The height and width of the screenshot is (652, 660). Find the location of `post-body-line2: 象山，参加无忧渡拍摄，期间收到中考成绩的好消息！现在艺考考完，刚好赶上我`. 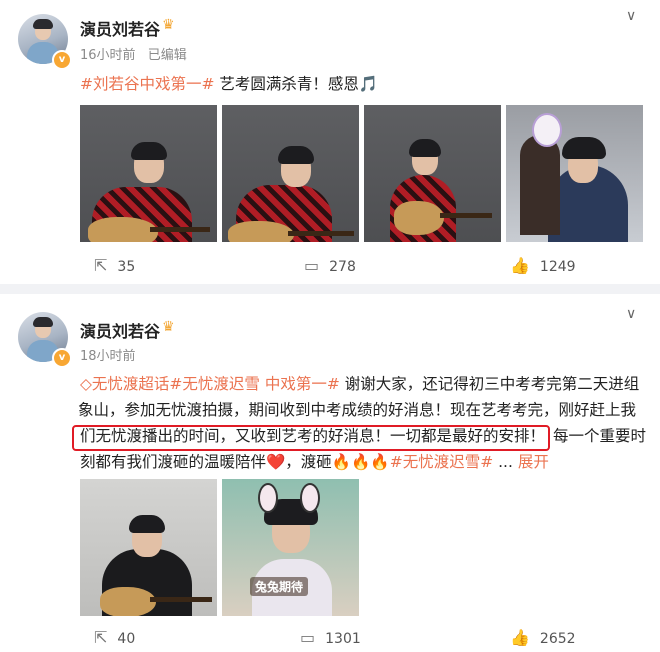

post-body-line2: 象山，参加无忧渡拍摄，期间收到中考成绩的好消息！现在艺考考完，刚好赶上我 is located at coordinates (357, 410).